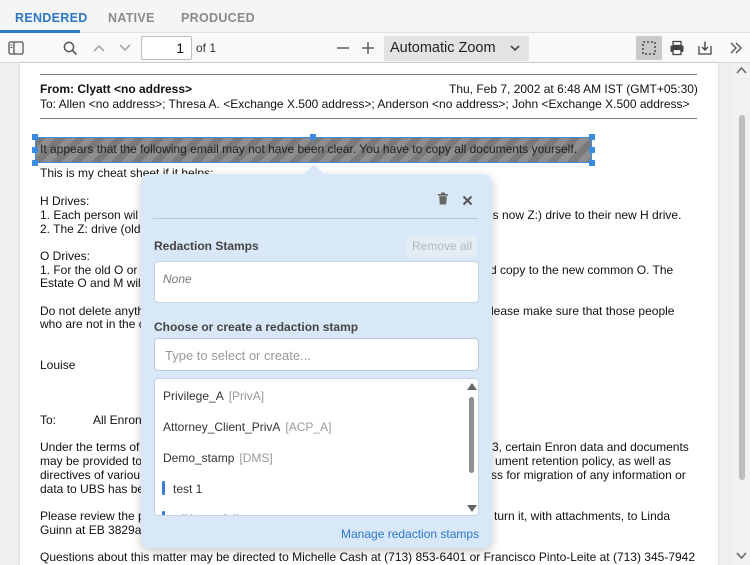  I want to click on body-line: h is now Z:) drive to their new H drive., so click(581, 215).